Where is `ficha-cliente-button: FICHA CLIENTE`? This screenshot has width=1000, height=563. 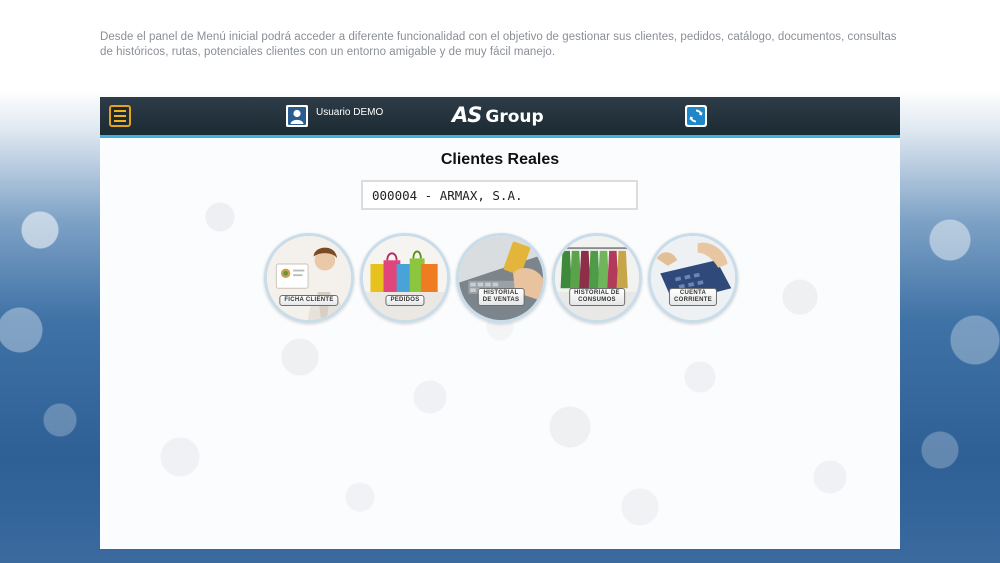
ficha-cliente-button: FICHA CLIENTE is located at coordinates (309, 278).